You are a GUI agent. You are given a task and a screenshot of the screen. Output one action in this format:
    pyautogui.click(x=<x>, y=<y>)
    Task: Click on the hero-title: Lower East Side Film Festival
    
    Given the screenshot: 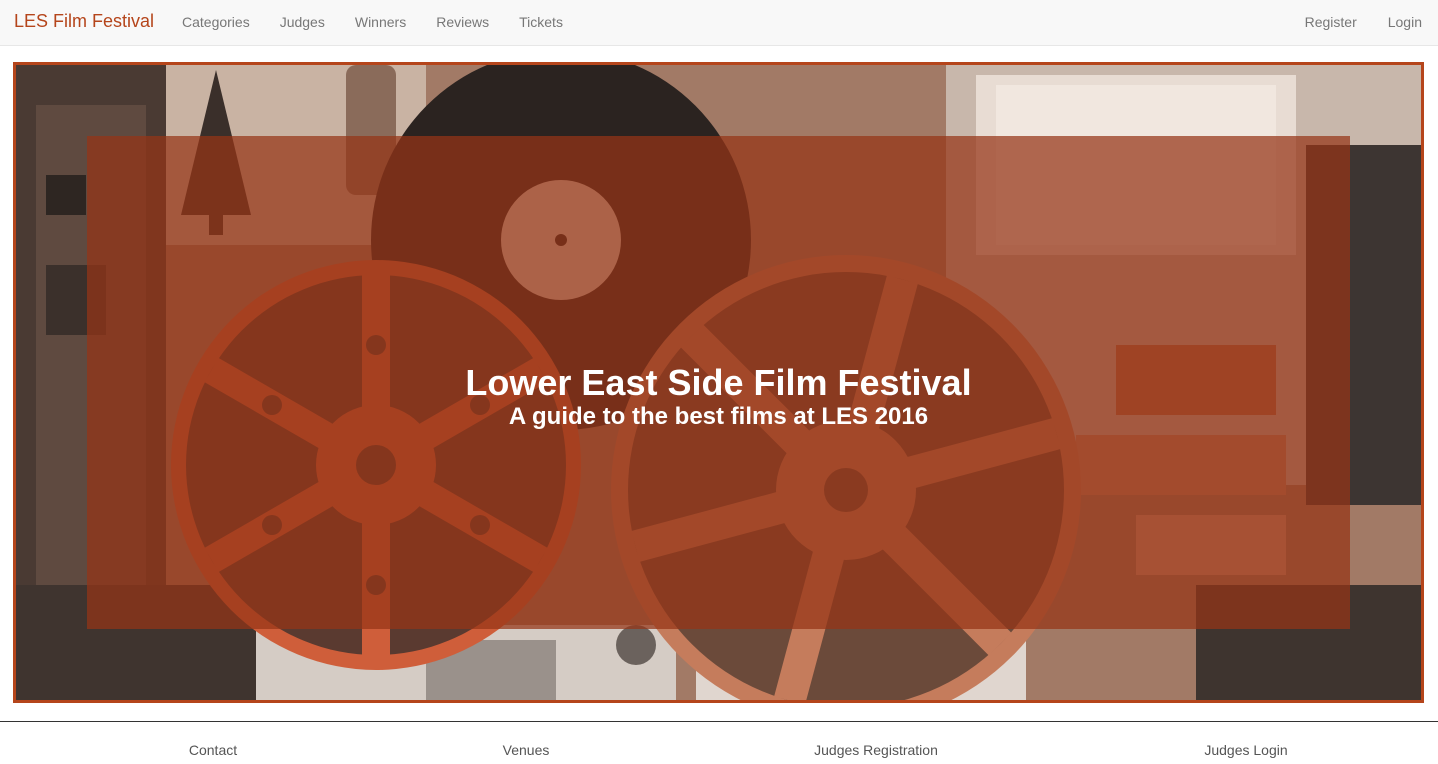 What is the action you would take?
    pyautogui.click(x=718, y=382)
    